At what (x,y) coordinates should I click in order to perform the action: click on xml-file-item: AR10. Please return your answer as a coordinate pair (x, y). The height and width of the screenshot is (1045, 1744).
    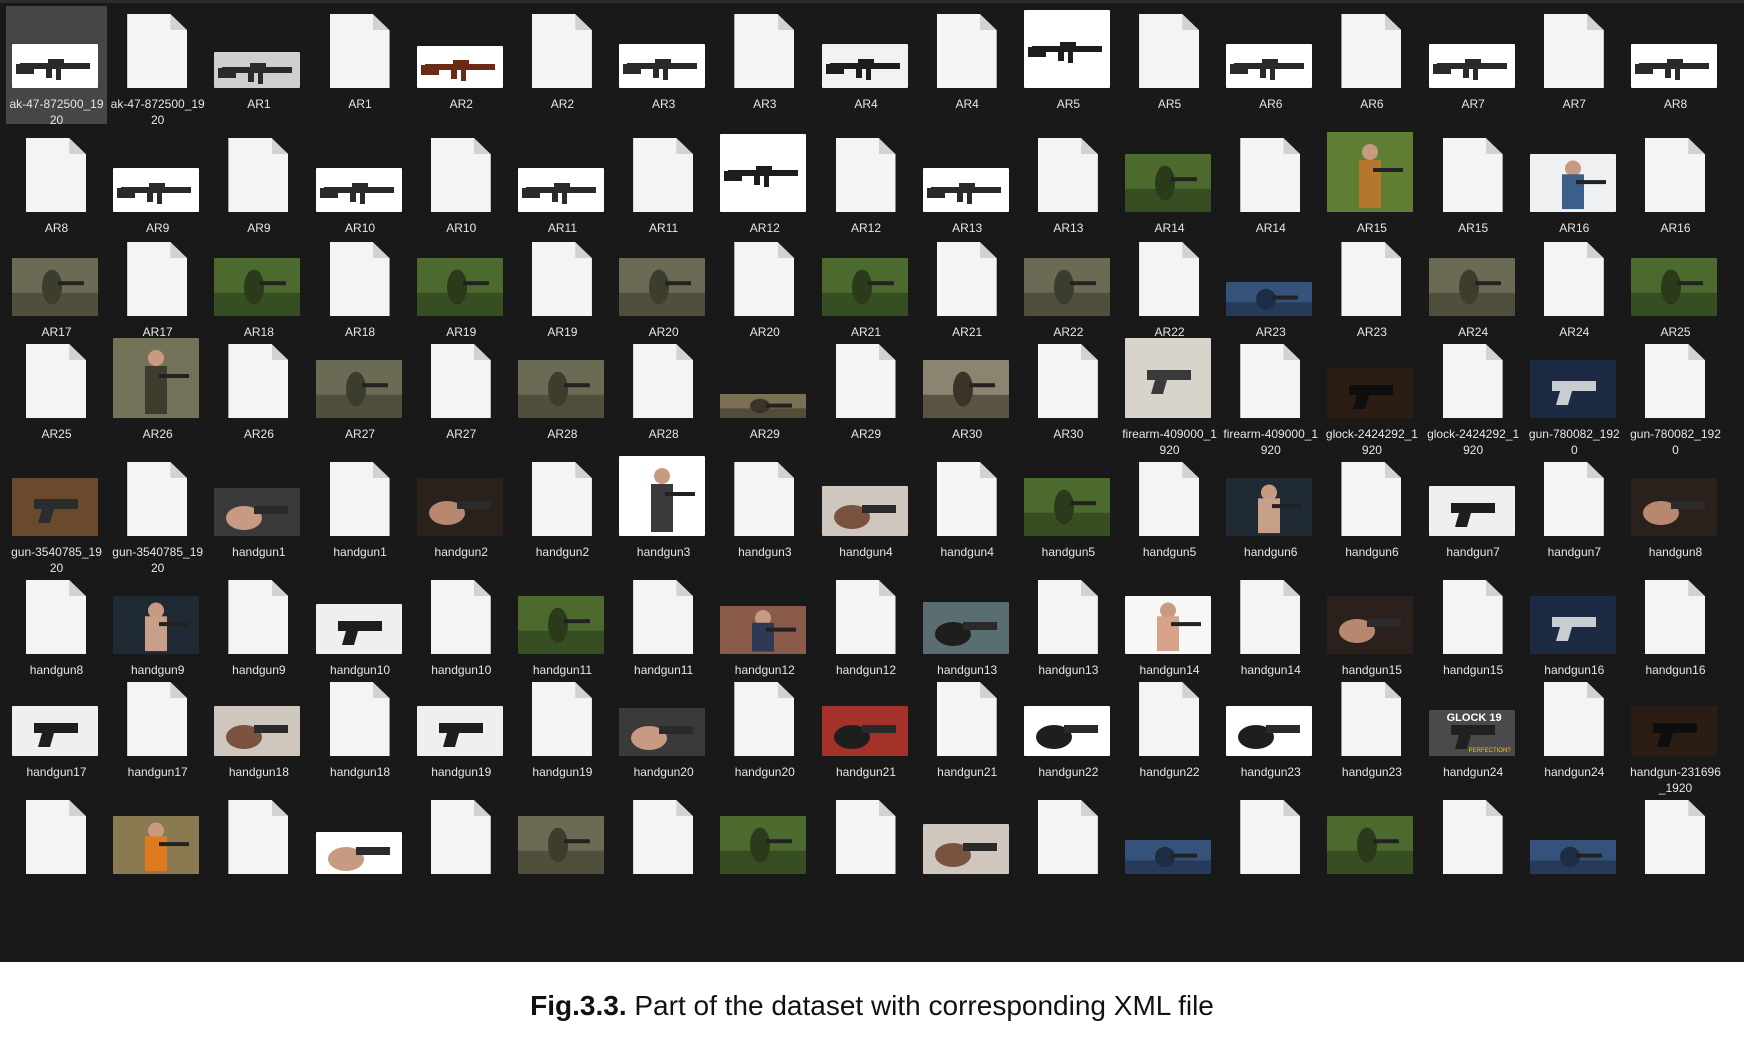
    Looking at the image, I should click on (461, 182).